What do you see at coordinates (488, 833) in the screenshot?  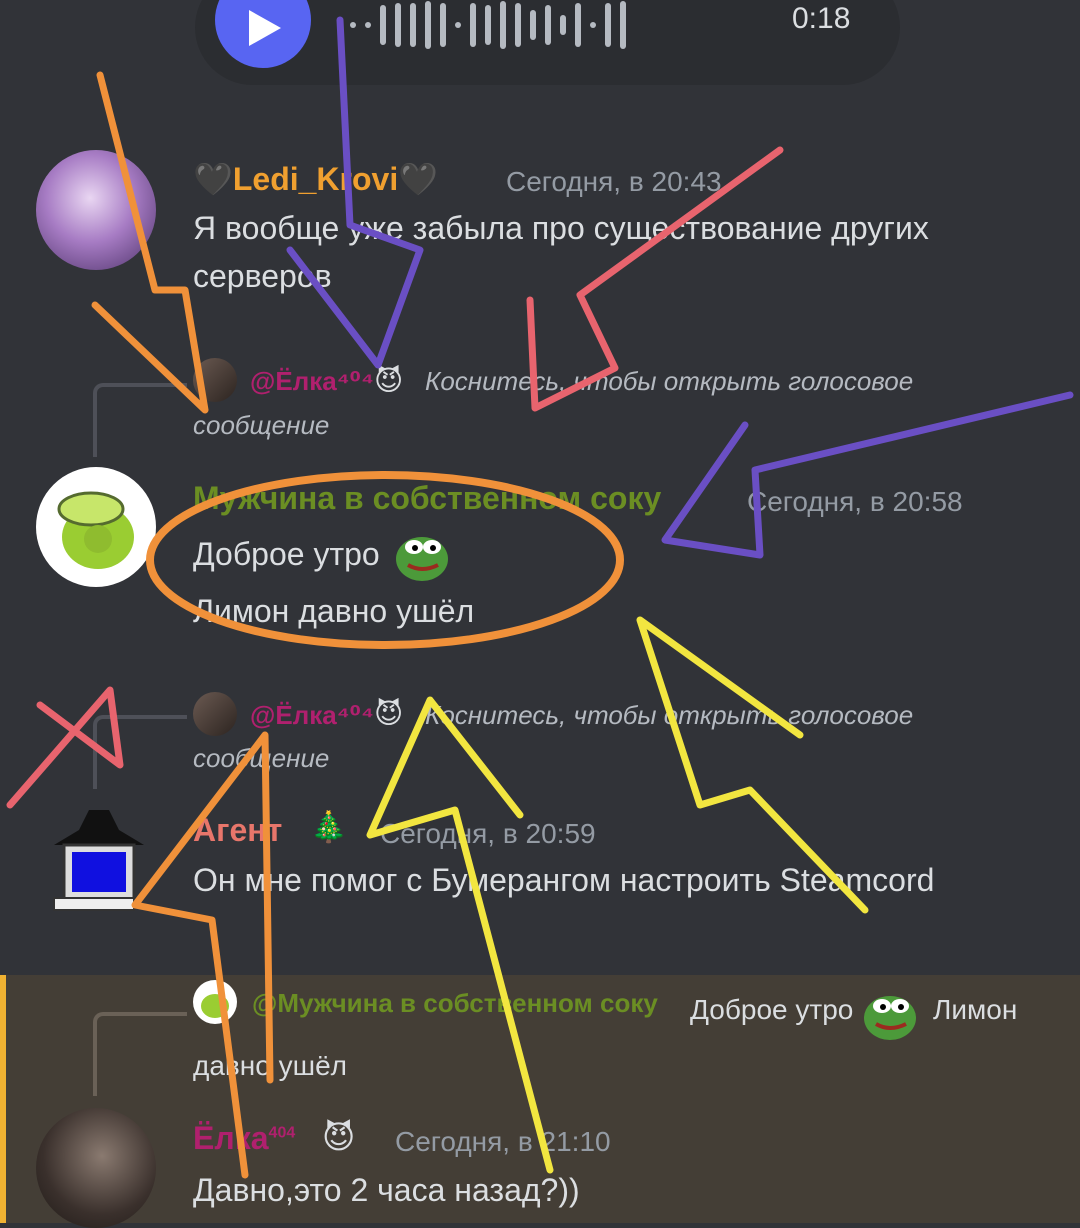 I see `timestamp: Сегодня, в 20:59` at bounding box center [488, 833].